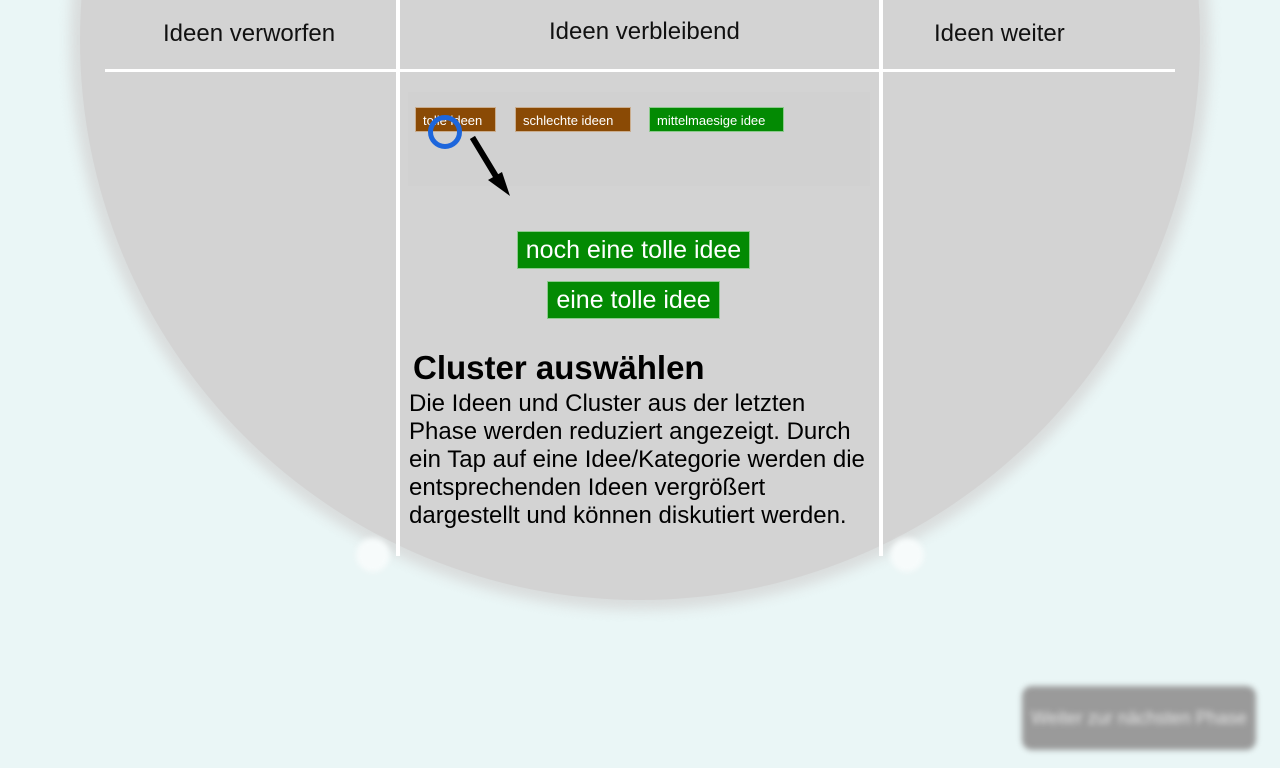 This screenshot has height=768, width=1280. What do you see at coordinates (573, 119) in the screenshot?
I see `category-chip-schlechte-ideen: schlechte ideen` at bounding box center [573, 119].